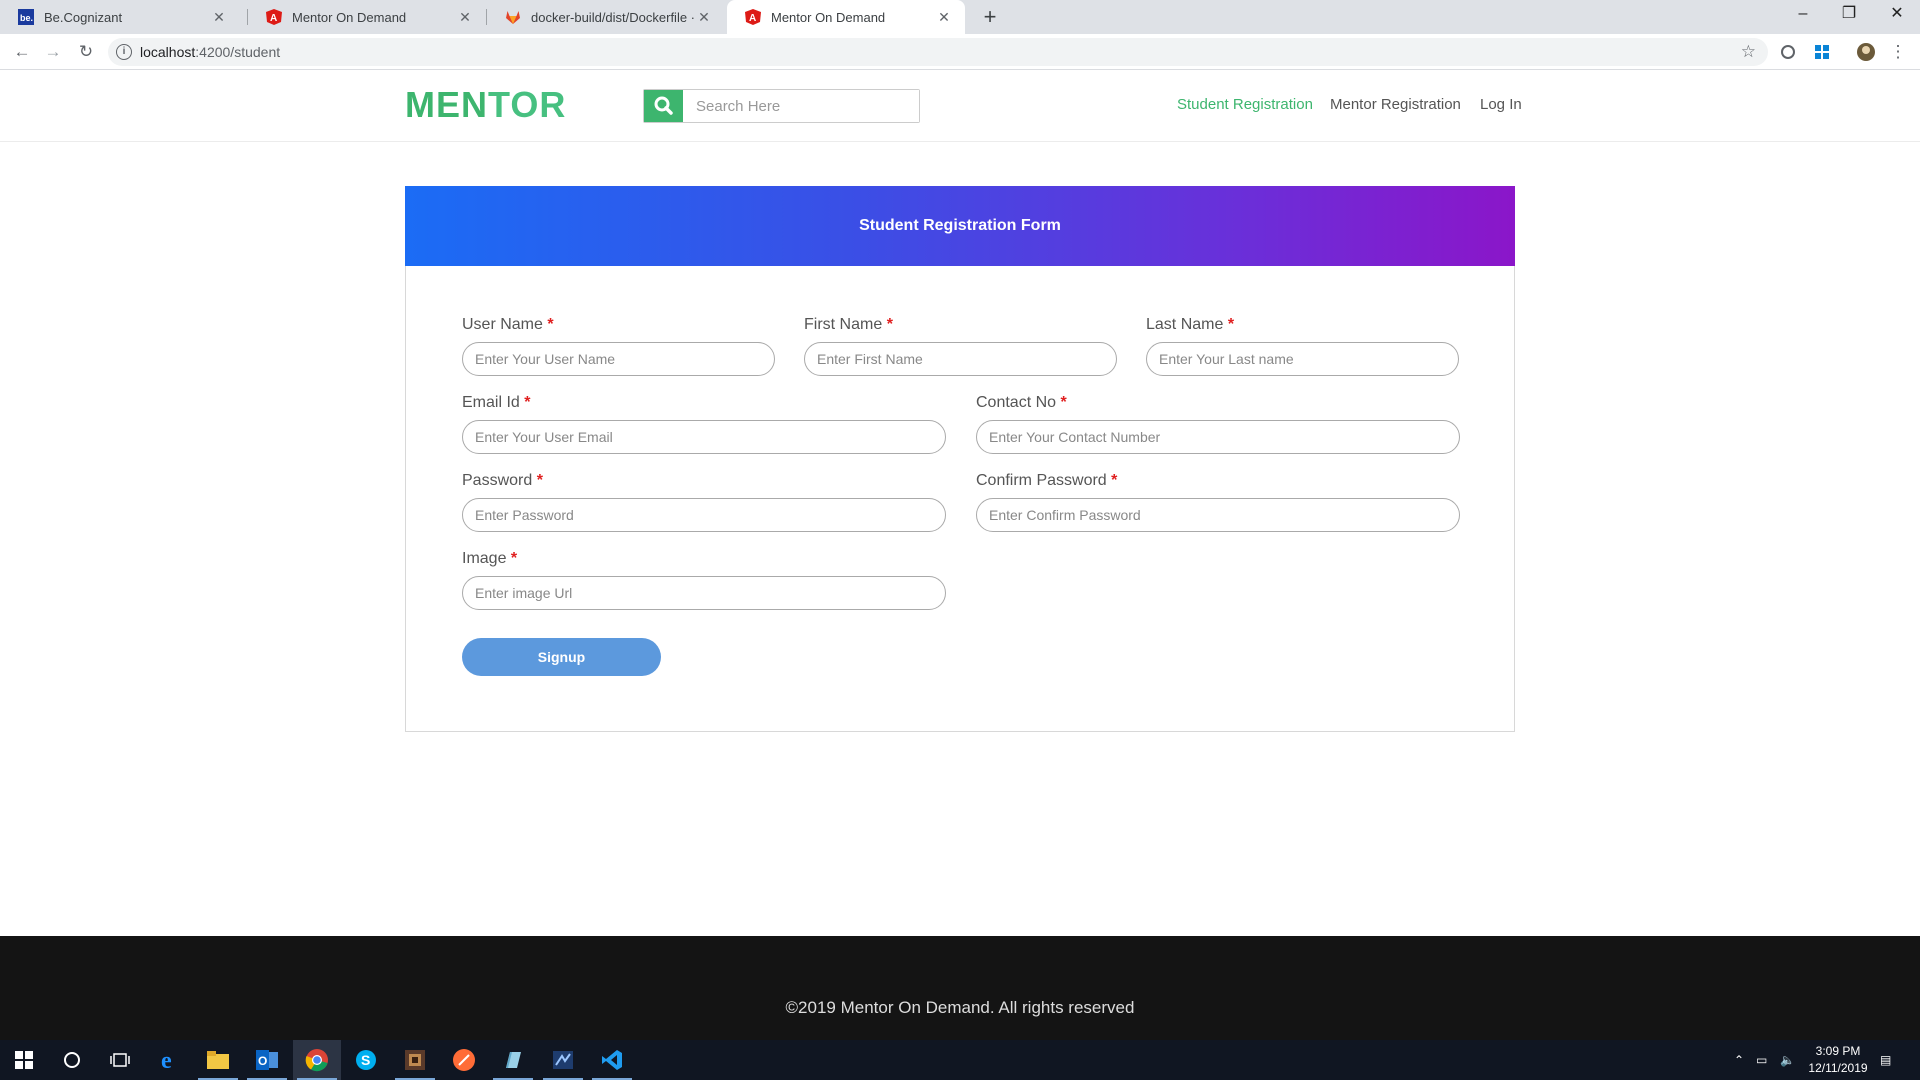  Describe the element at coordinates (83, 17) in the screenshot. I see `tab-title: Be.Cognizant` at that location.